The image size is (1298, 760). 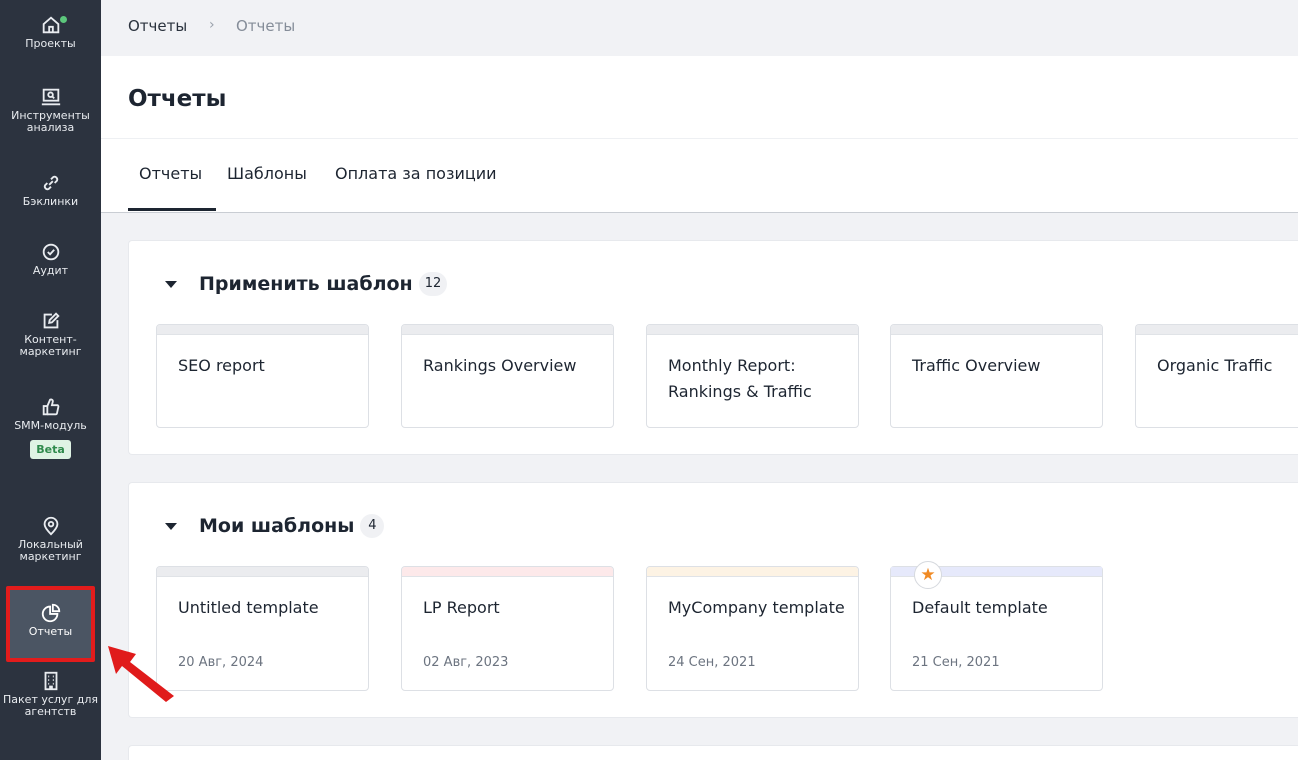 I want to click on section-header: Мои шаблоны 4, so click(x=275, y=526).